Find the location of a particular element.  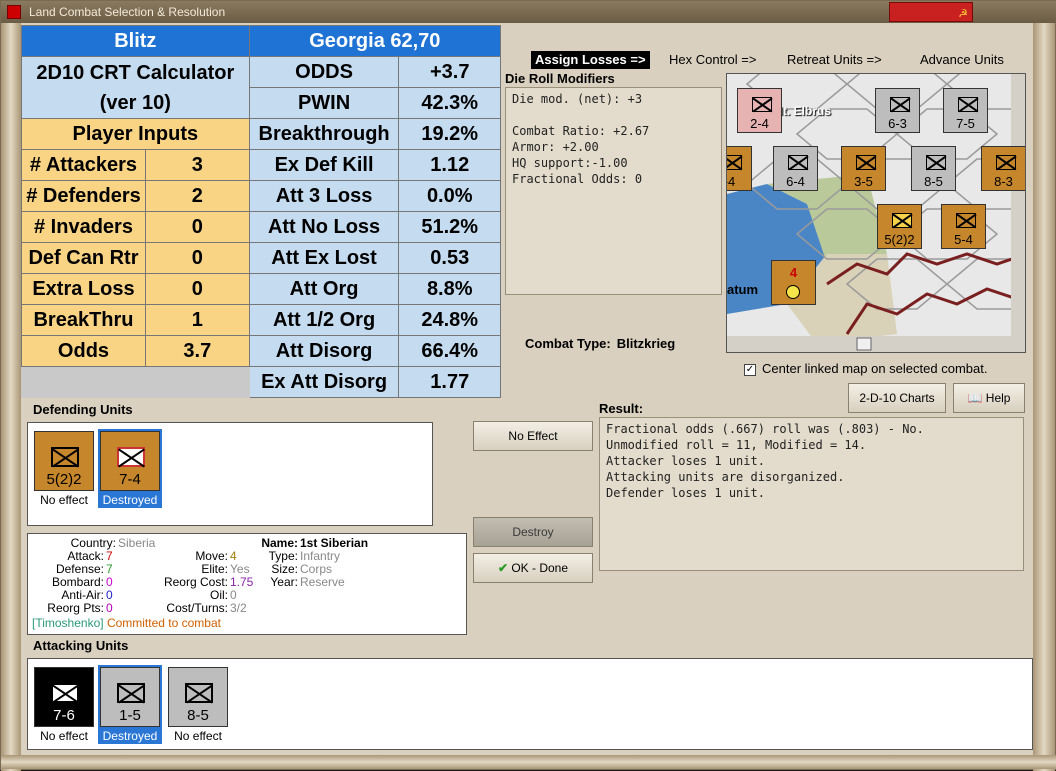

defending-unit: 5(2)2 No effect is located at coordinates (64, 469).